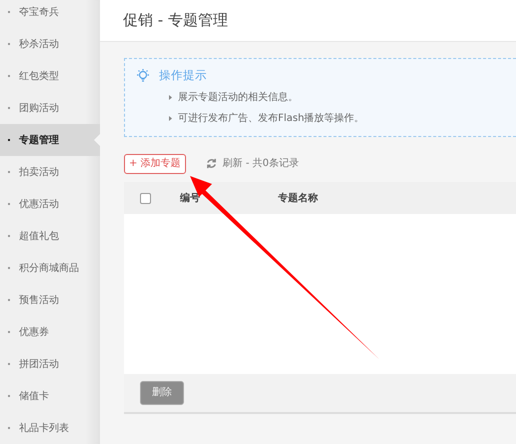 This screenshot has height=444, width=516. Describe the element at coordinates (50, 428) in the screenshot. I see `sidebar-item: 礼品卡列表` at that location.